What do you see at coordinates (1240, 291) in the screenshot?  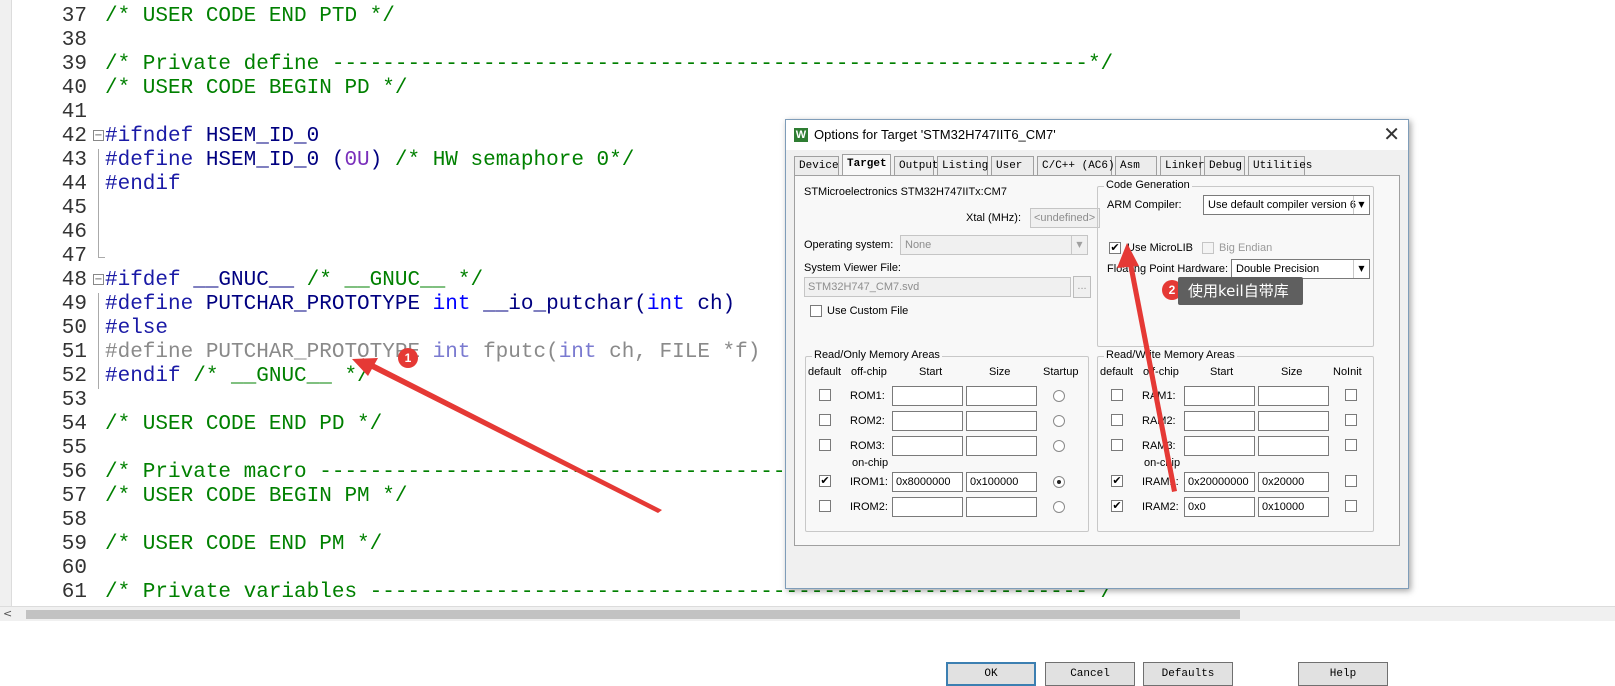 I see `annotation-callout: 使用keil自带库` at bounding box center [1240, 291].